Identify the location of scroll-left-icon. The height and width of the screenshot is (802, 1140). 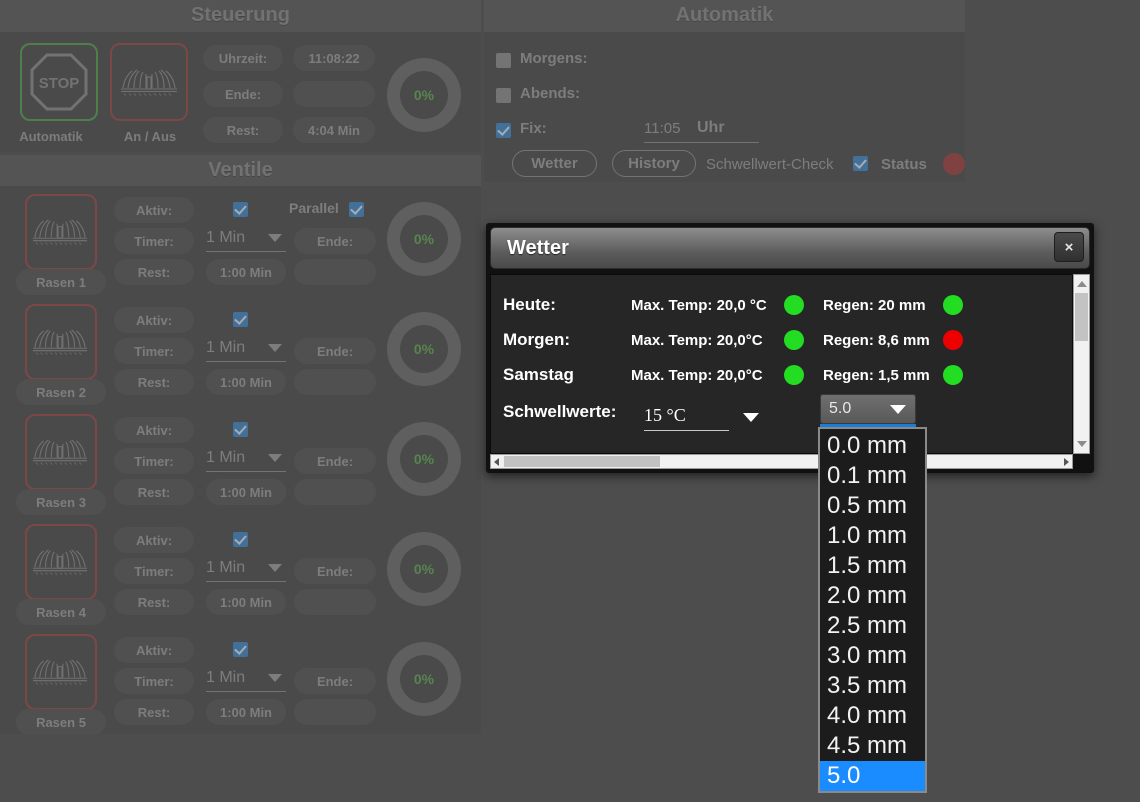
(496, 462).